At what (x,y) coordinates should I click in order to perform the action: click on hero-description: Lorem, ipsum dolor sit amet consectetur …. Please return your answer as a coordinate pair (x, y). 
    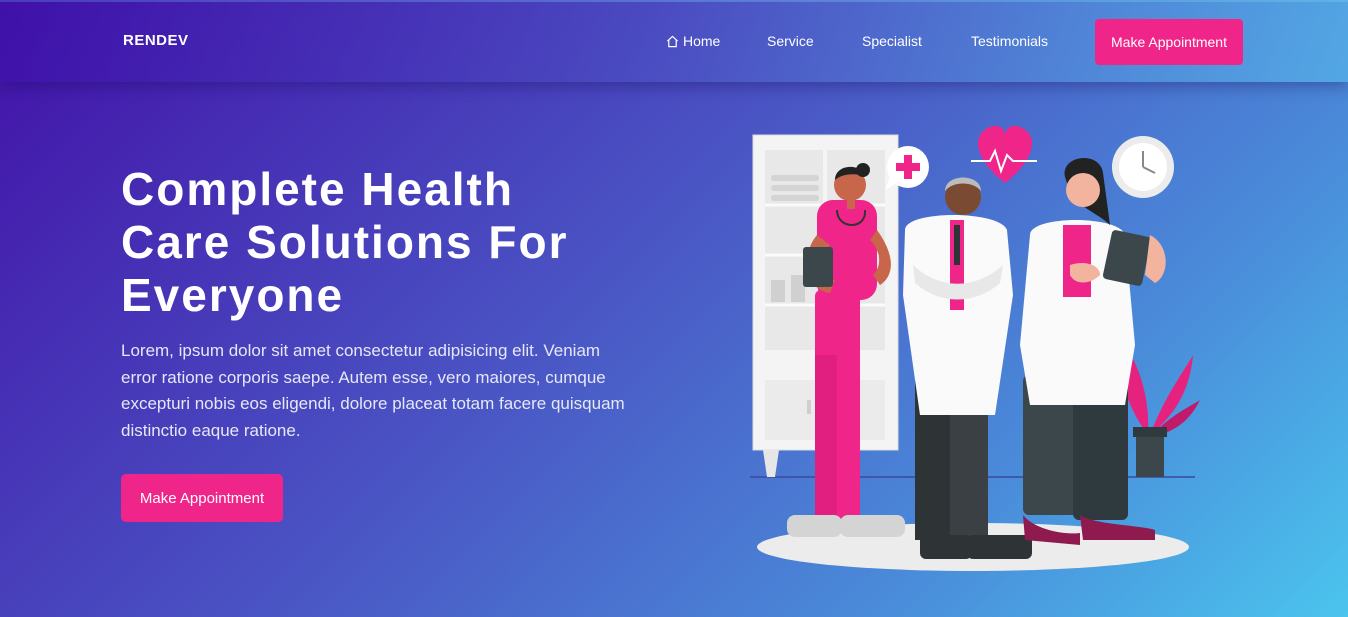
    Looking at the image, I should click on (373, 390).